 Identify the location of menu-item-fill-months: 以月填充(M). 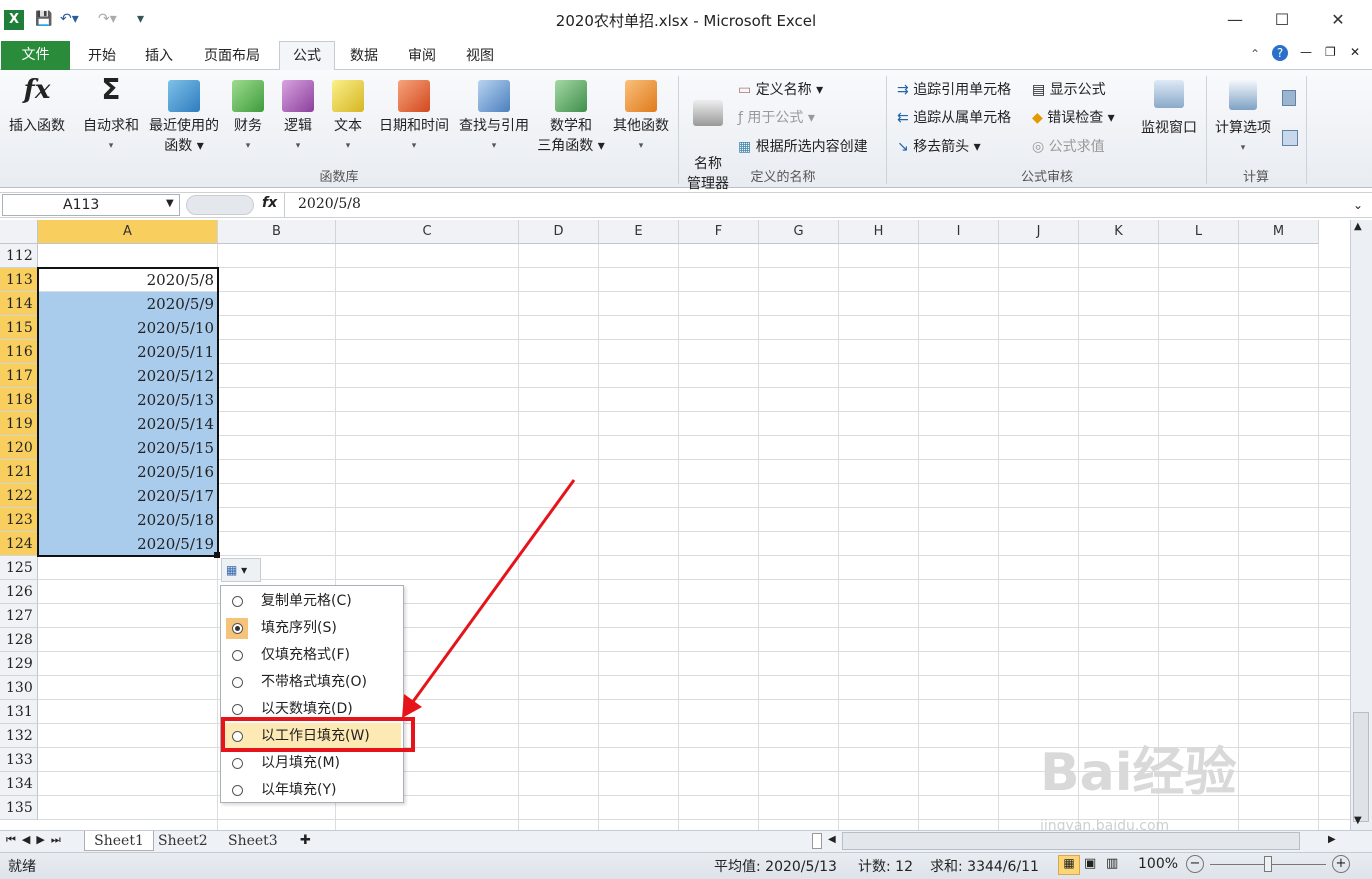
(312, 763).